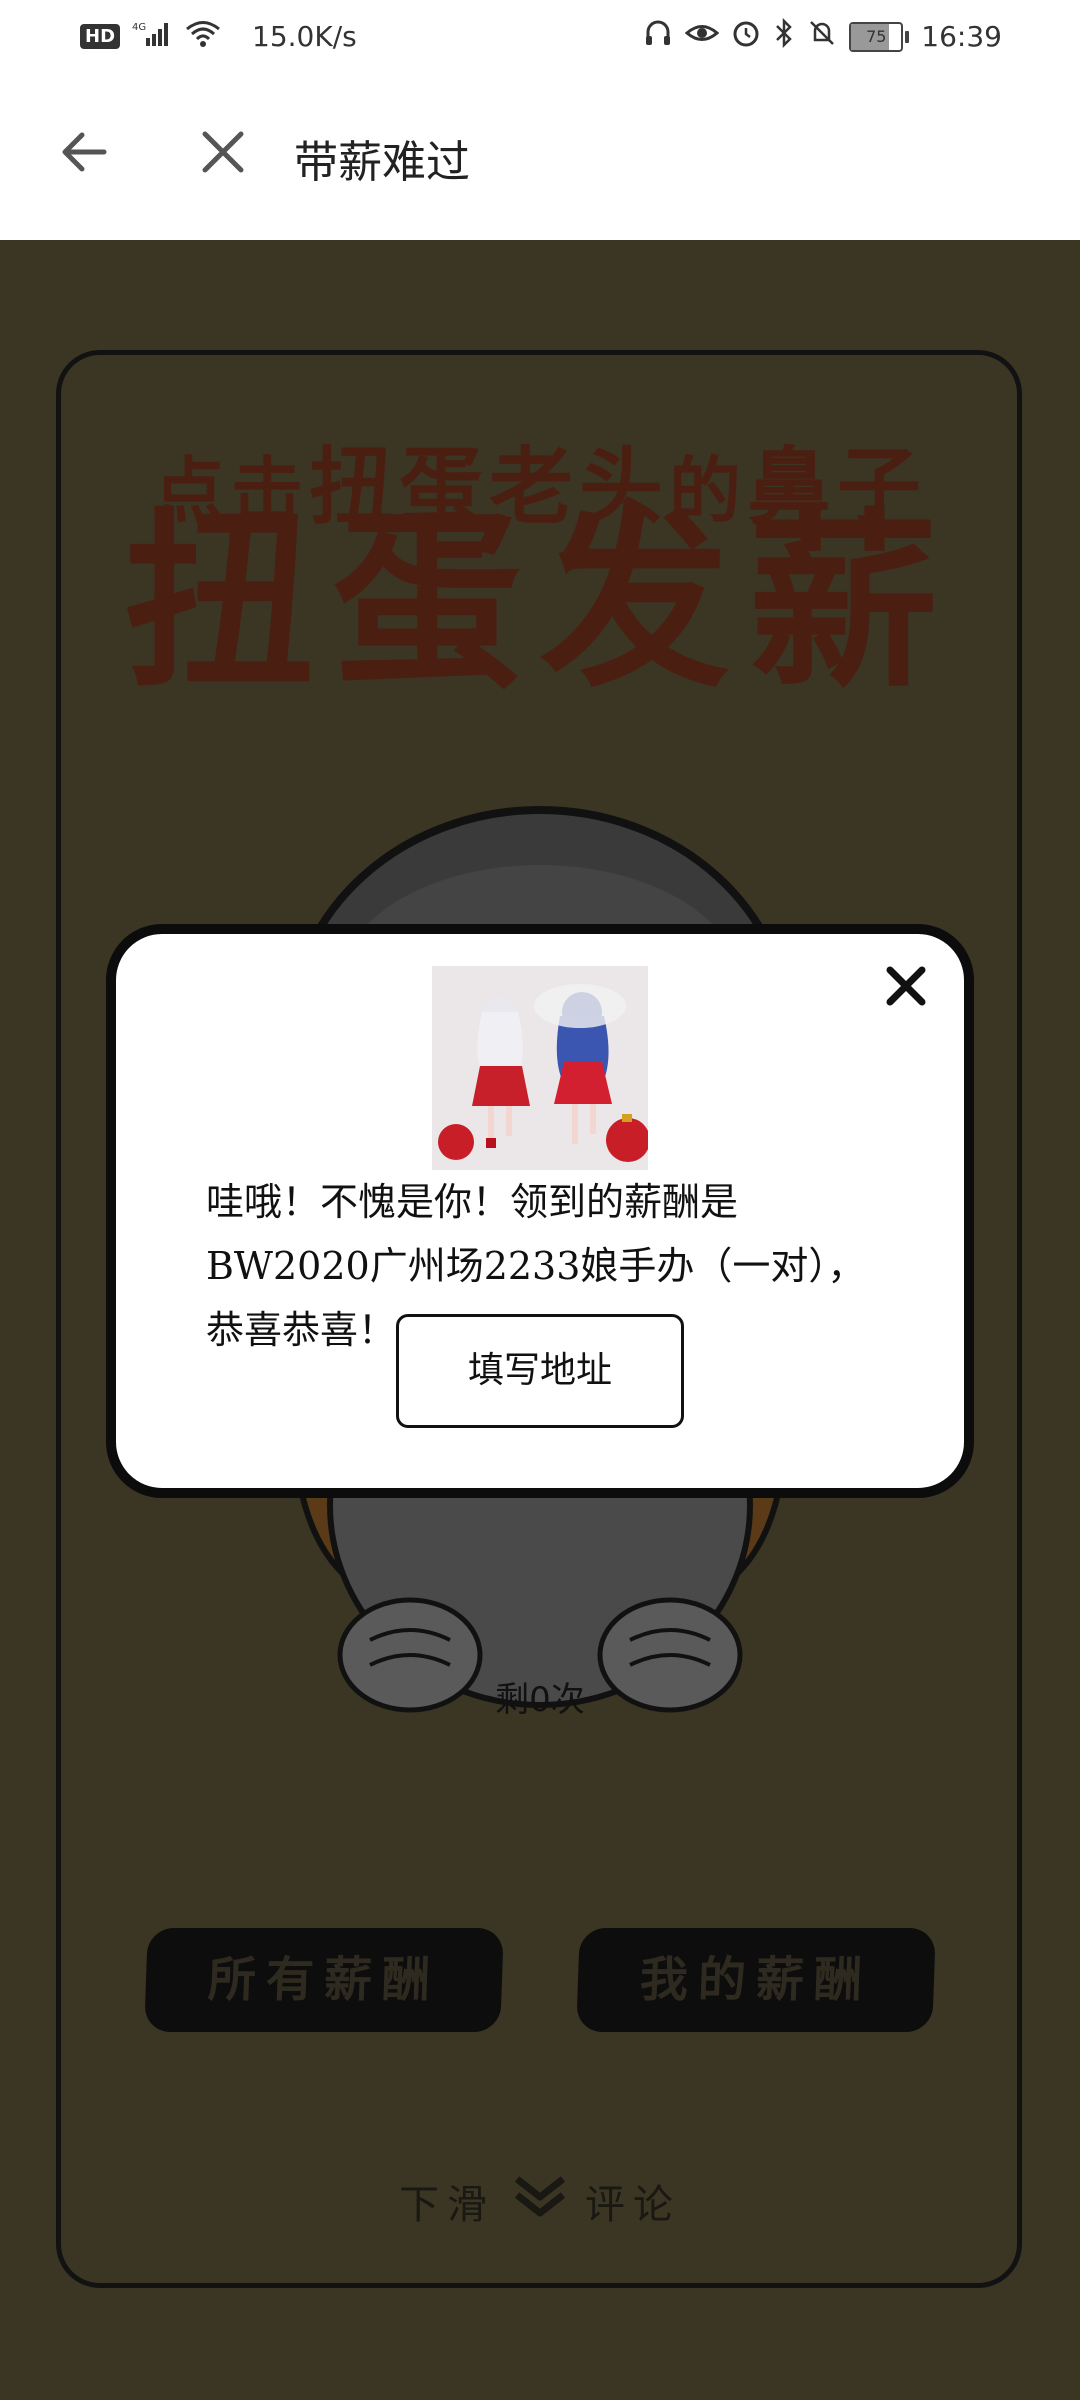 This screenshot has width=1080, height=2400. What do you see at coordinates (100, 36) in the screenshot?
I see `hd-badge: HD` at bounding box center [100, 36].